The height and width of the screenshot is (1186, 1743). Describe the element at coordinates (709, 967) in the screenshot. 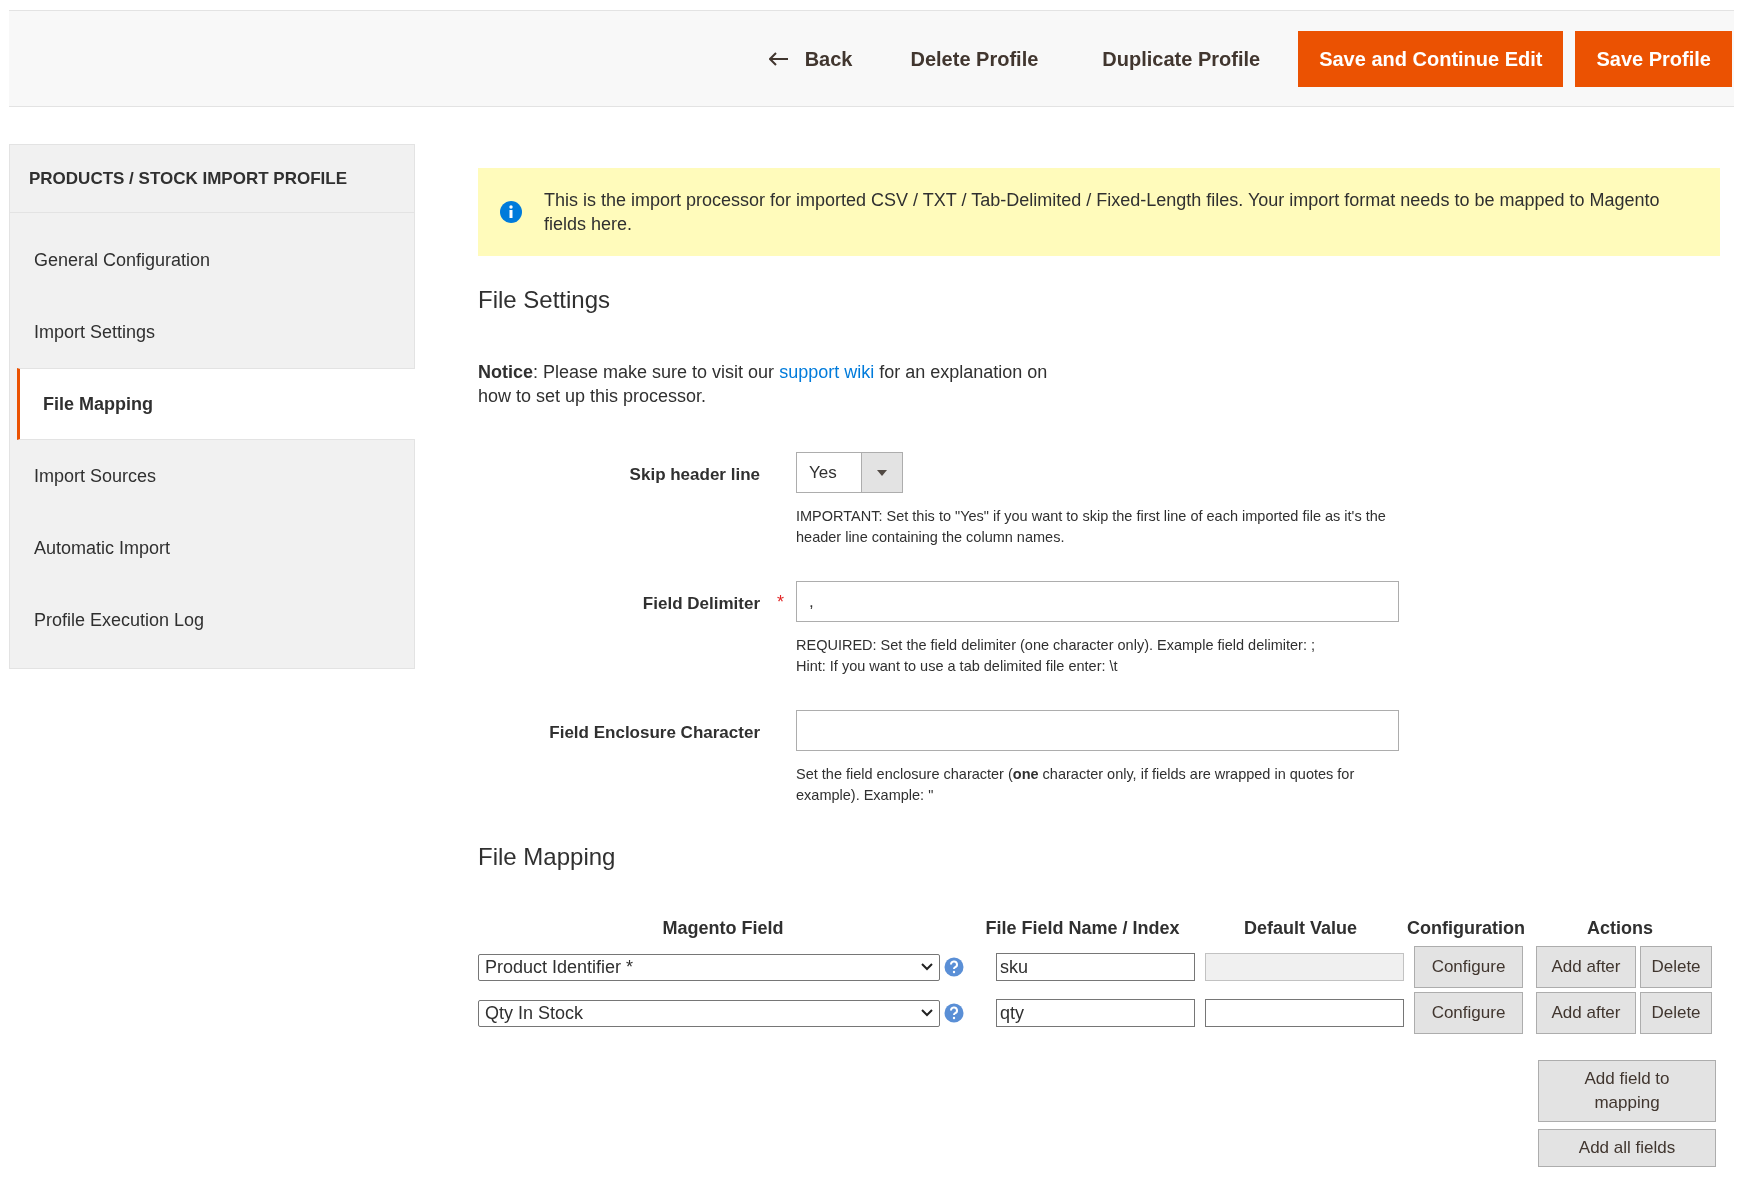

I see `dropdown-field: Product Identifier *` at that location.